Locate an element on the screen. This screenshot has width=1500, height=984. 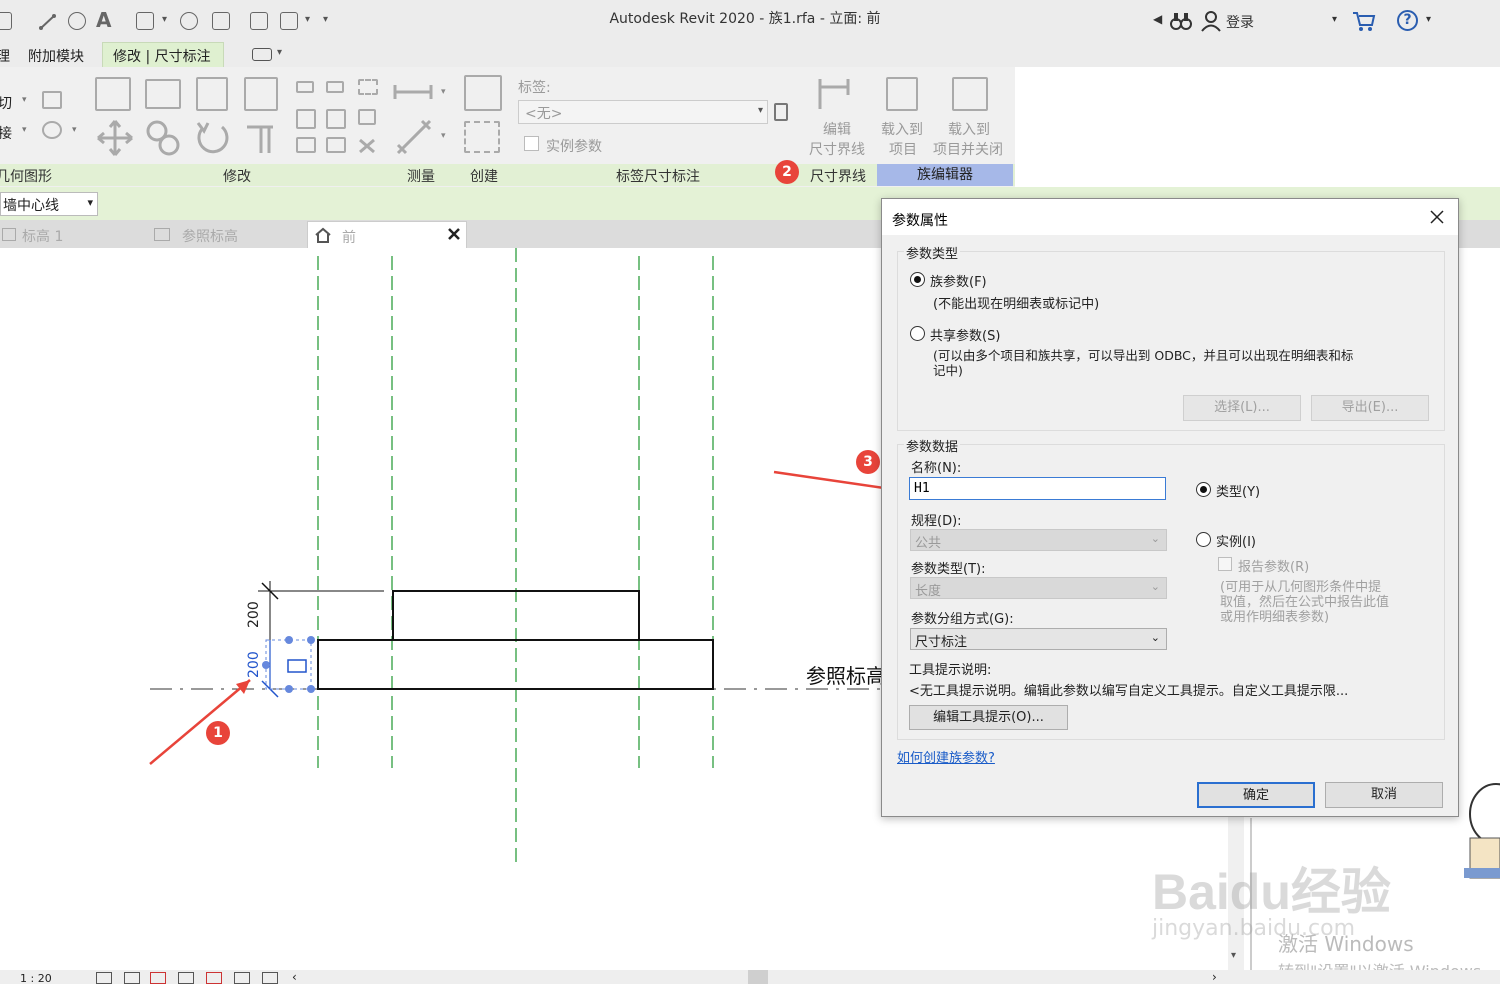
edit-witness-label-2: 尺寸界线 is located at coordinates (837, 149).